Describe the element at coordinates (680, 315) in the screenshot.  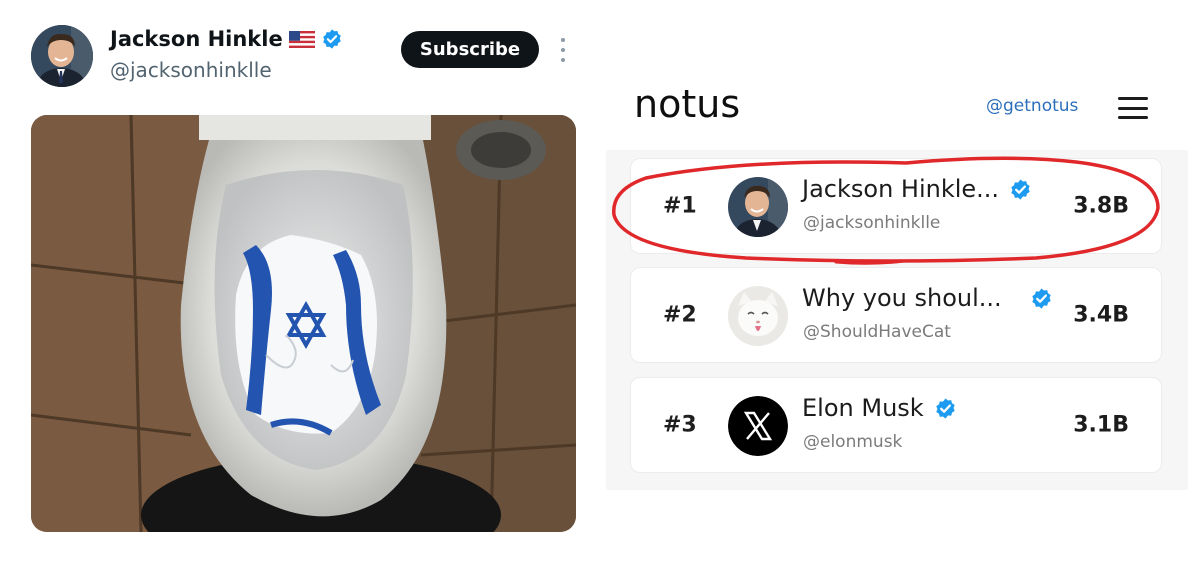
I see `rank-number: #2` at that location.